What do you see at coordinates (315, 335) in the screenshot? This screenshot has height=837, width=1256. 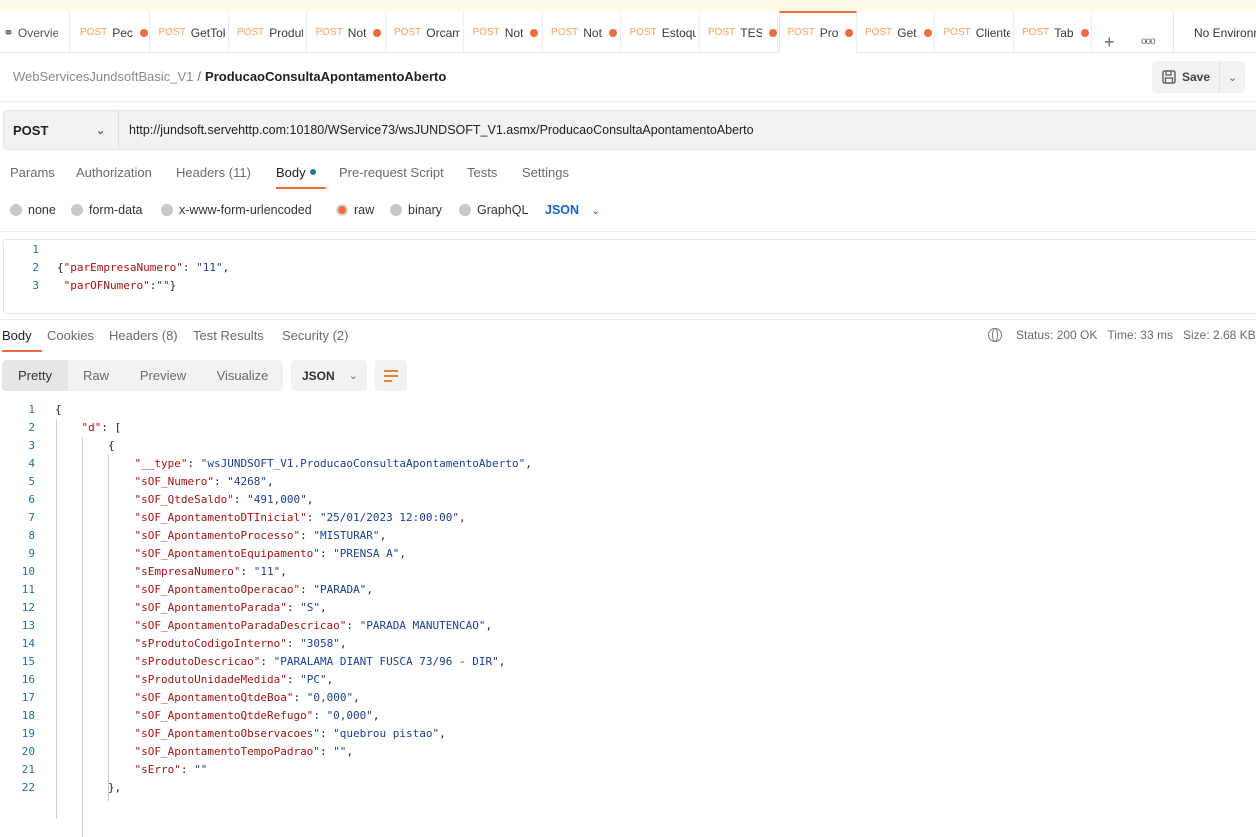 I see `tab-security: Security (2)` at bounding box center [315, 335].